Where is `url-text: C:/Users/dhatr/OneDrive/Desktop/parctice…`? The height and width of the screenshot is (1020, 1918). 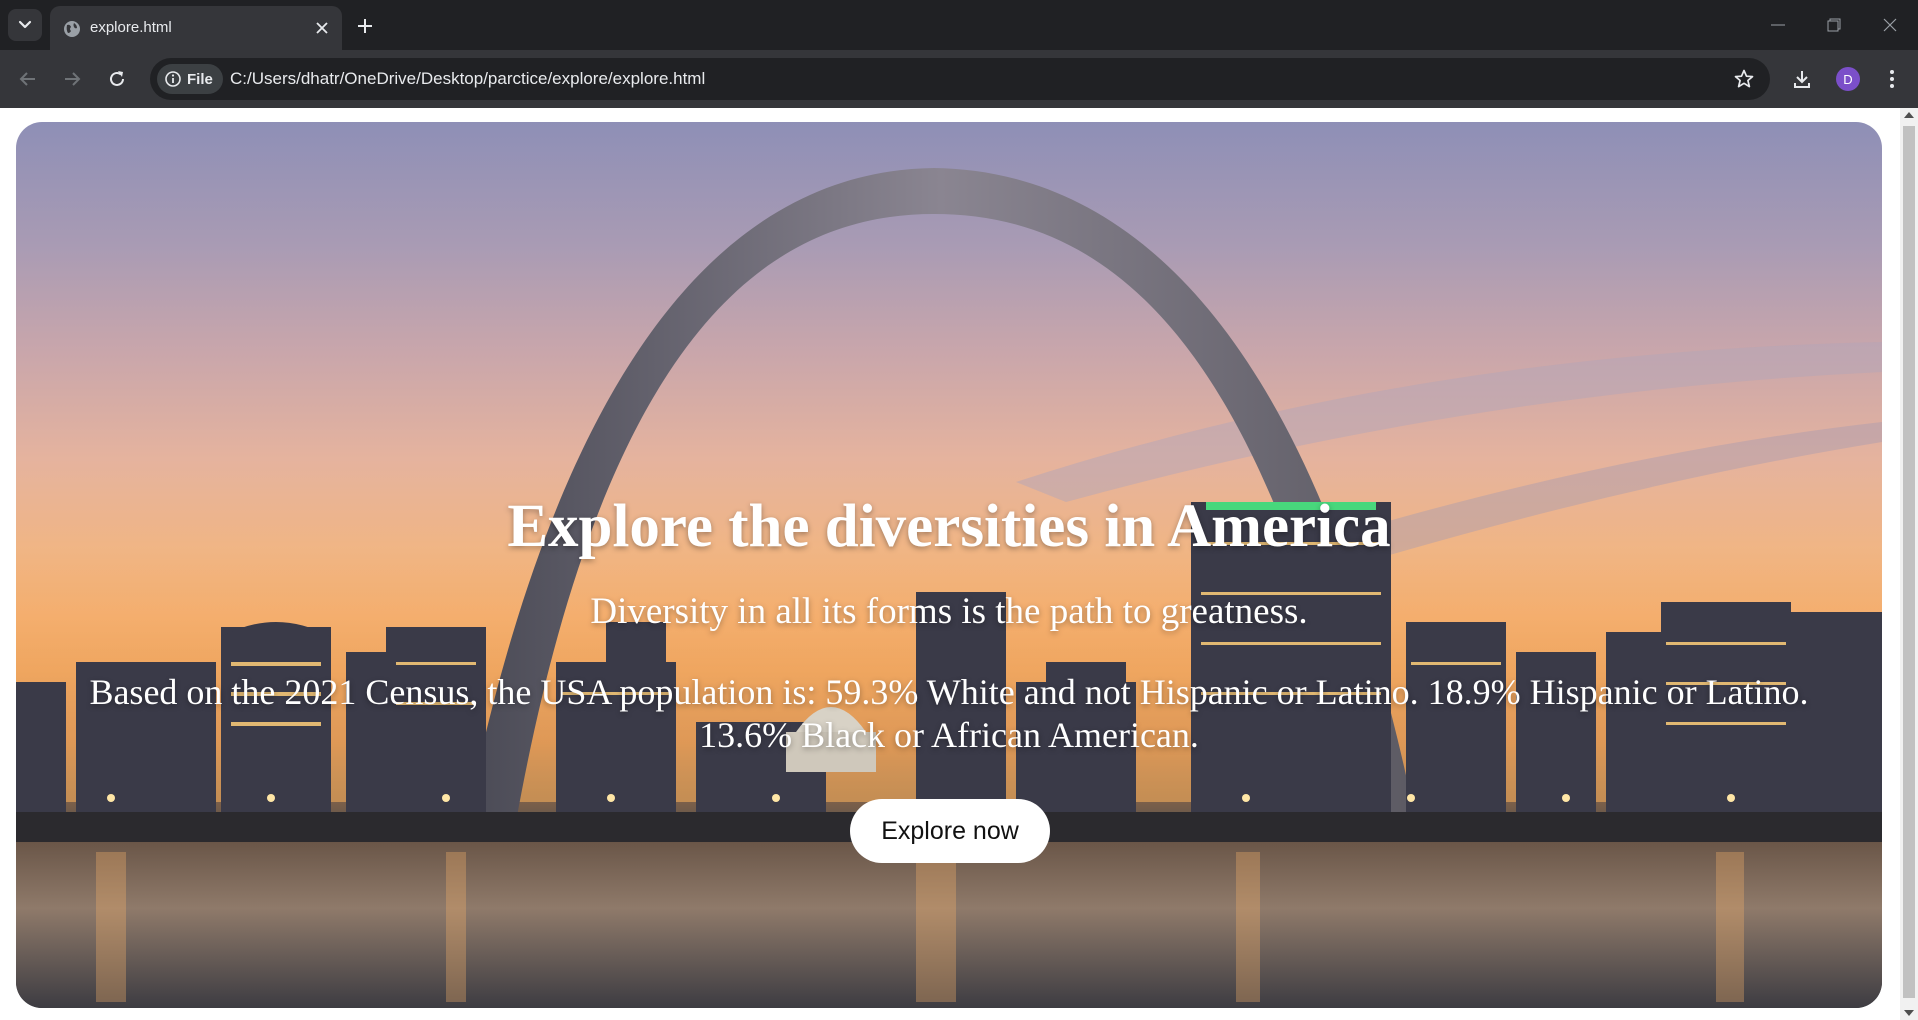 url-text: C:/Users/dhatr/OneDrive/Desktop/parctice… is located at coordinates (467, 79).